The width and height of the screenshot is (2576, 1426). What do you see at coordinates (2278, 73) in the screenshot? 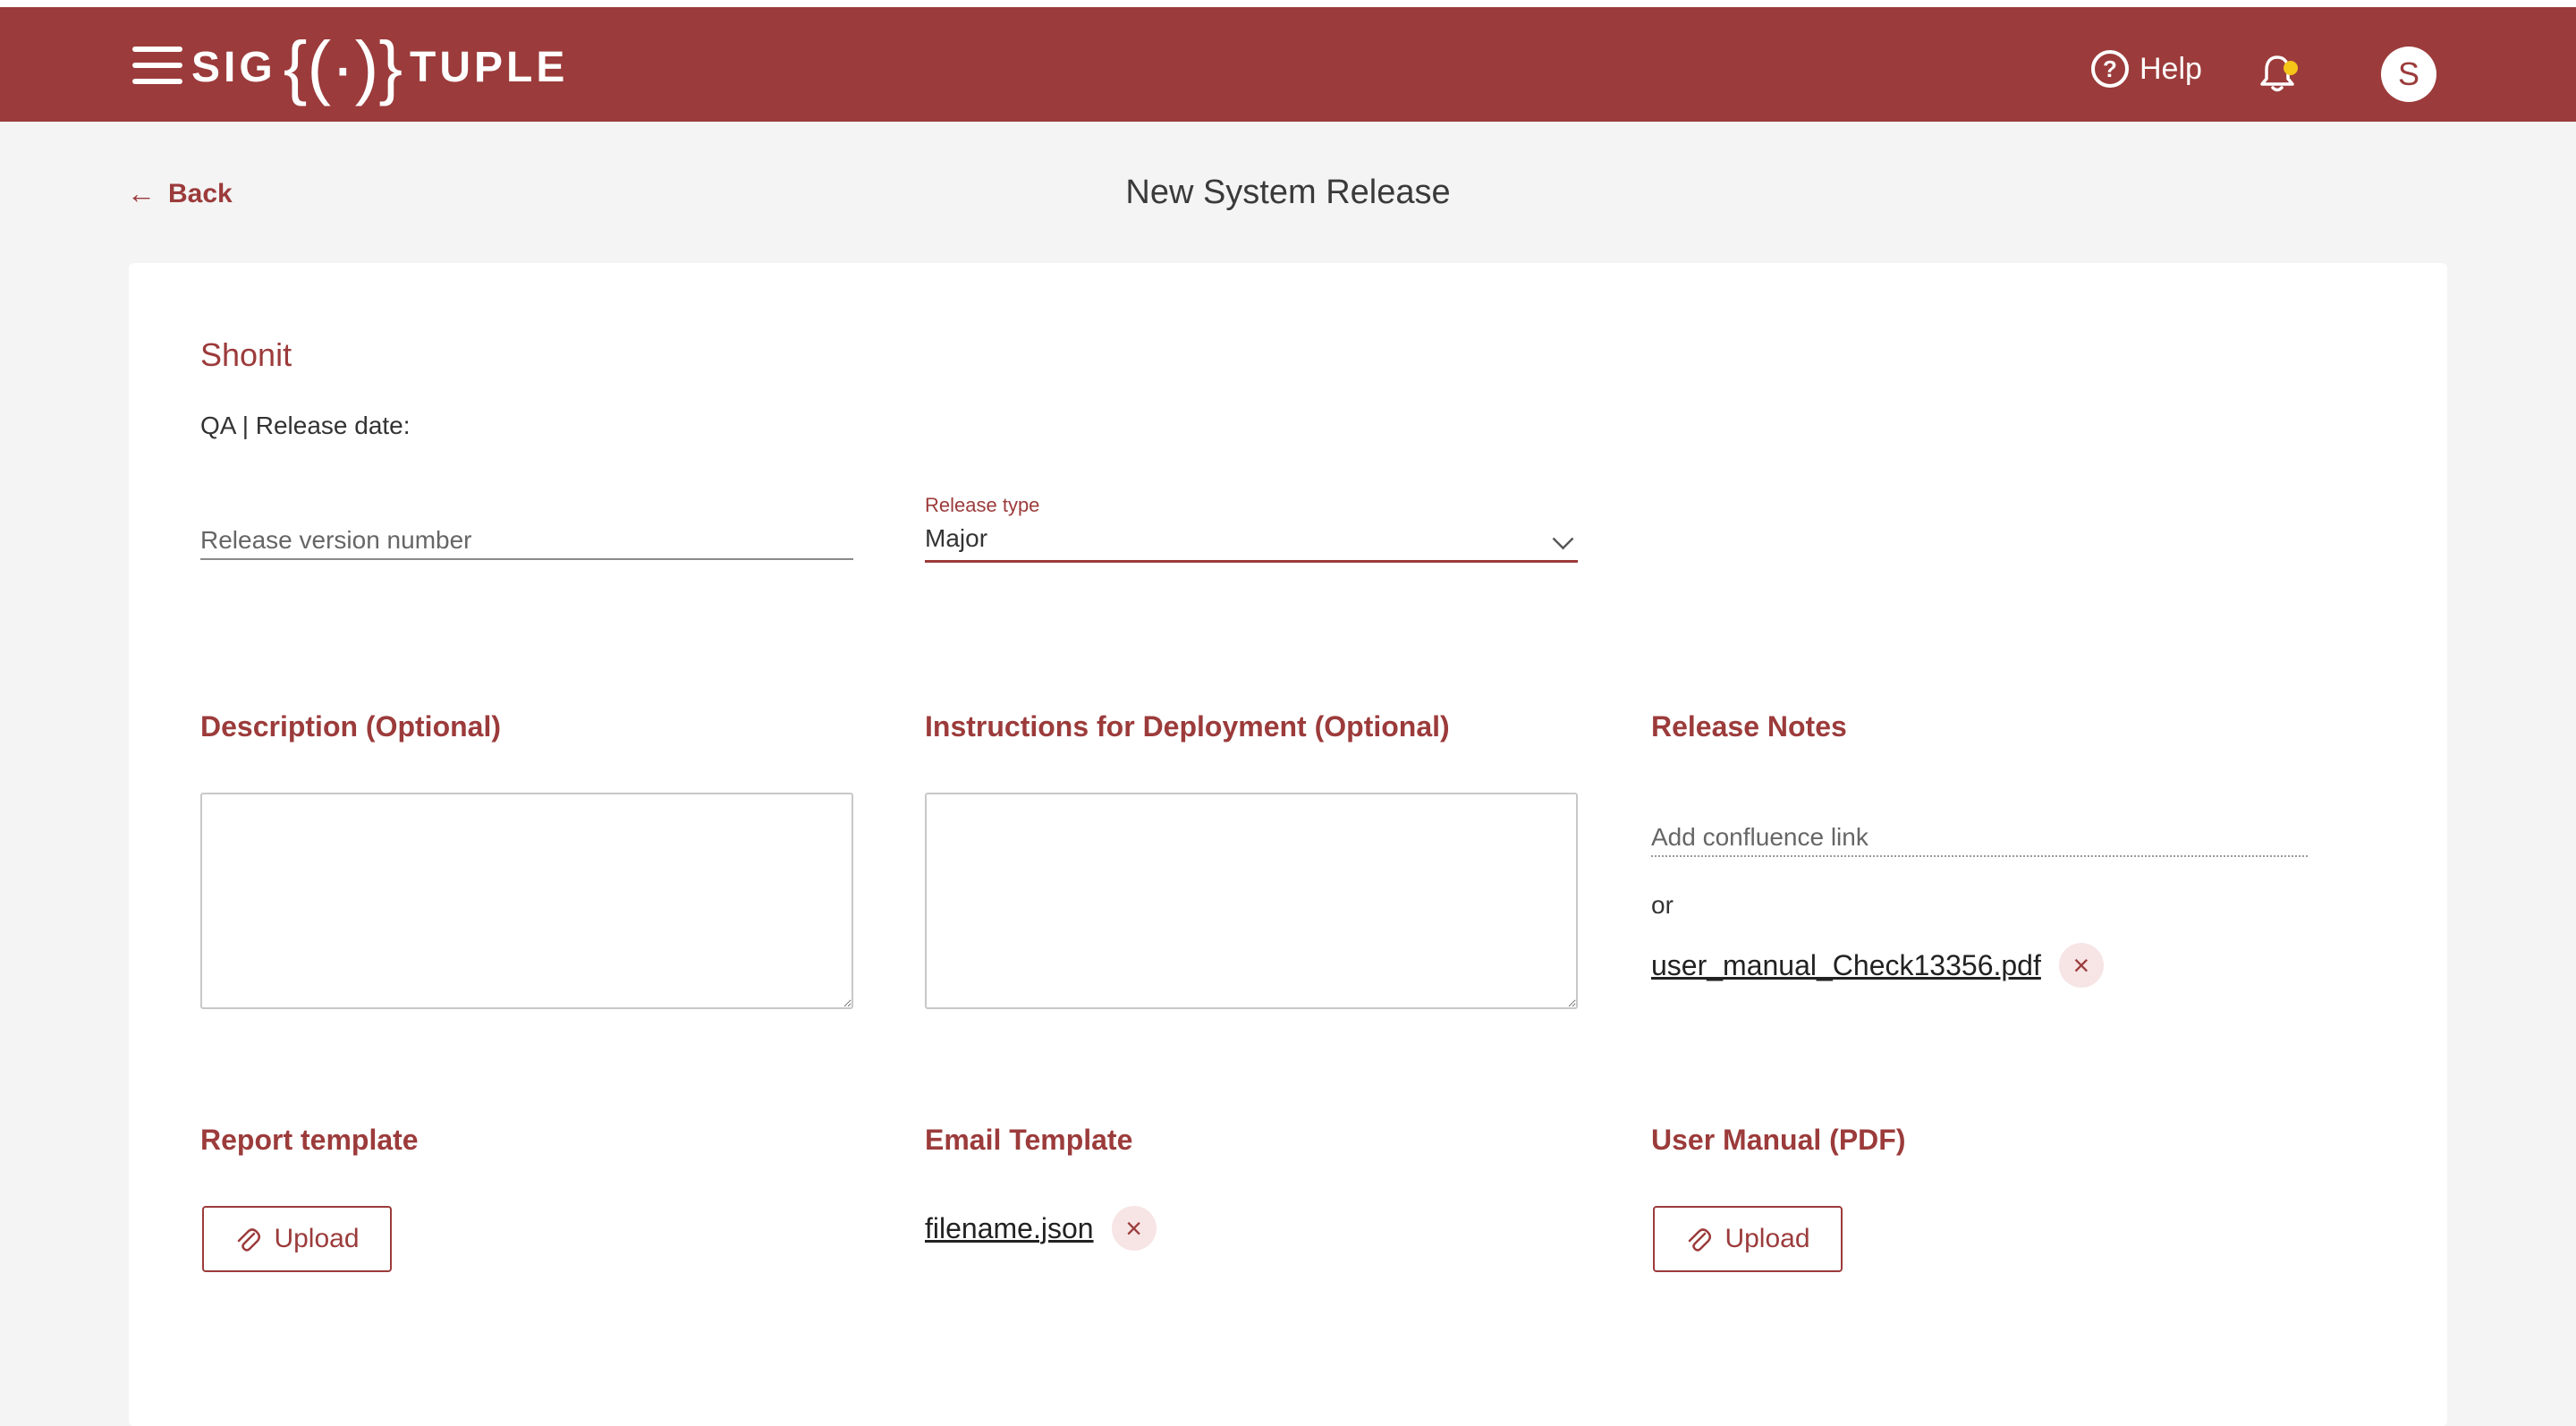
I see `notification-button` at bounding box center [2278, 73].